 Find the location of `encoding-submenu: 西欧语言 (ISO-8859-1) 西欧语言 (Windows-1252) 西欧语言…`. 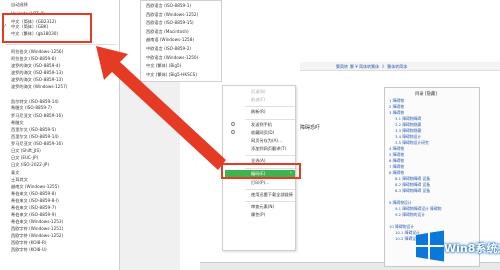

encoding-submenu: 西欧语言 (ISO-8859-1) 西欧语言 (Windows-1252) 西欧语言… is located at coordinates (181, 41).